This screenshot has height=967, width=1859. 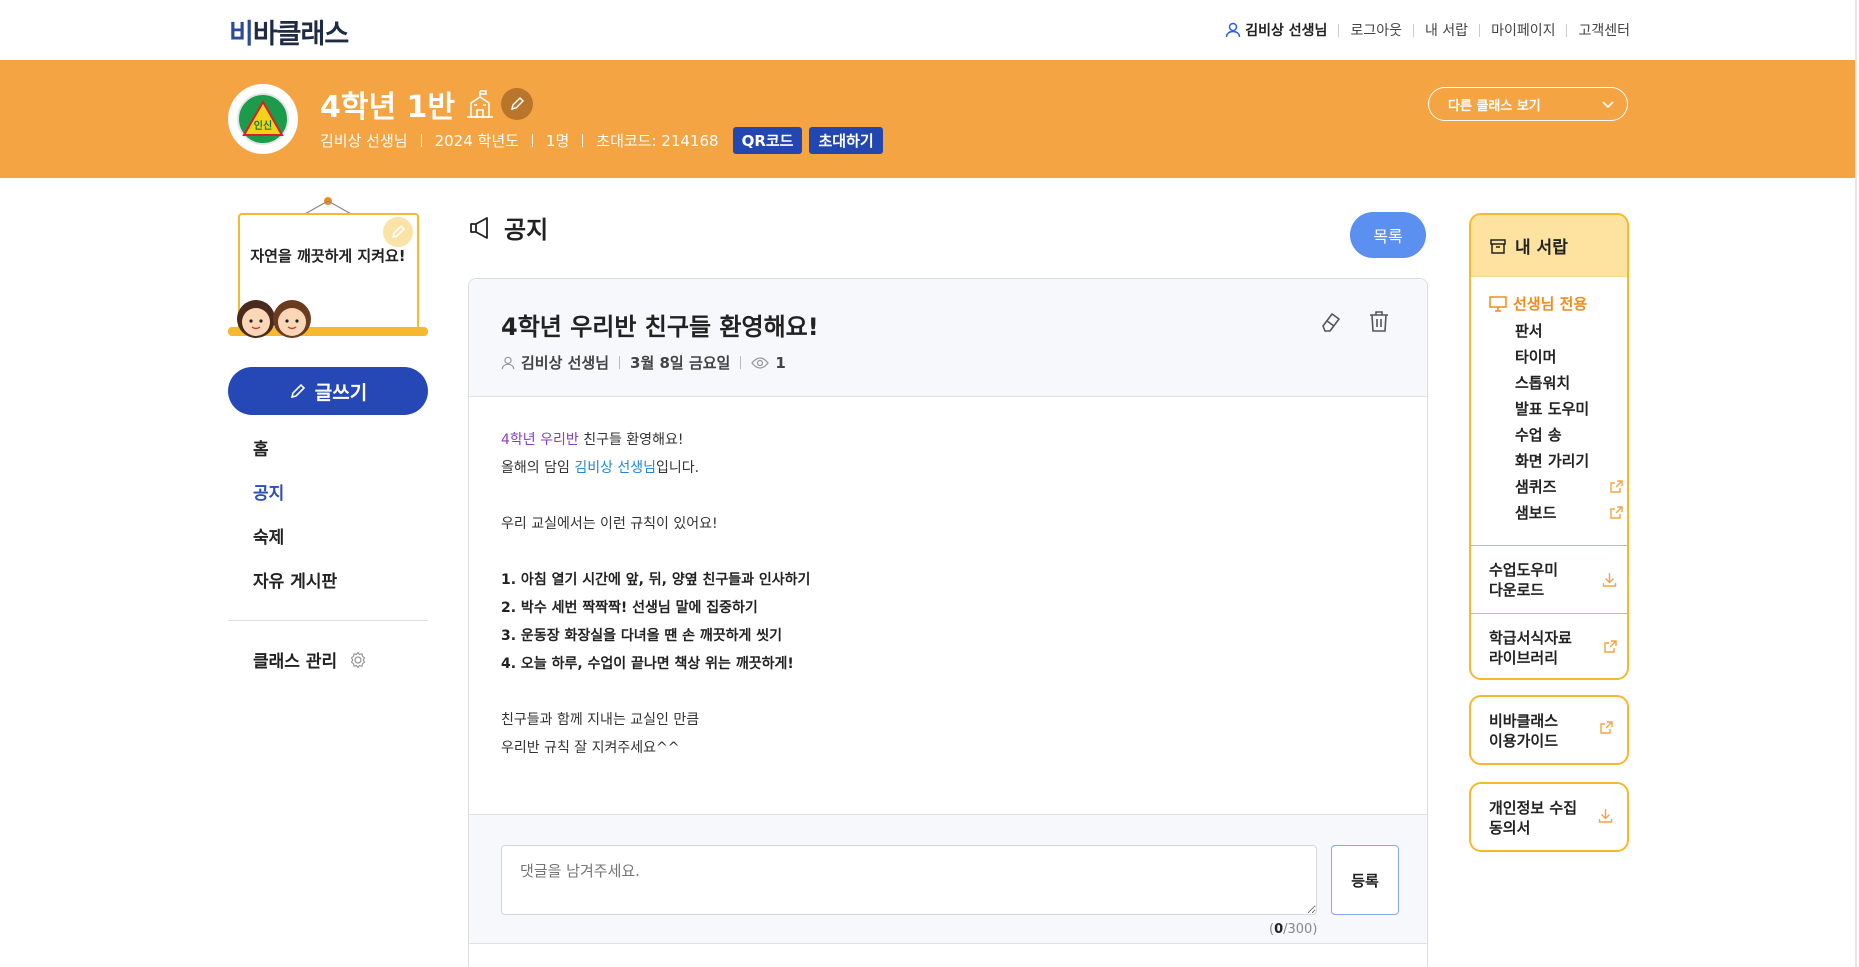 What do you see at coordinates (647, 664) in the screenshot?
I see `rule-item: 4. 오늘 하루, 수업이 끝나면 책상 위는 깨끗하게!` at bounding box center [647, 664].